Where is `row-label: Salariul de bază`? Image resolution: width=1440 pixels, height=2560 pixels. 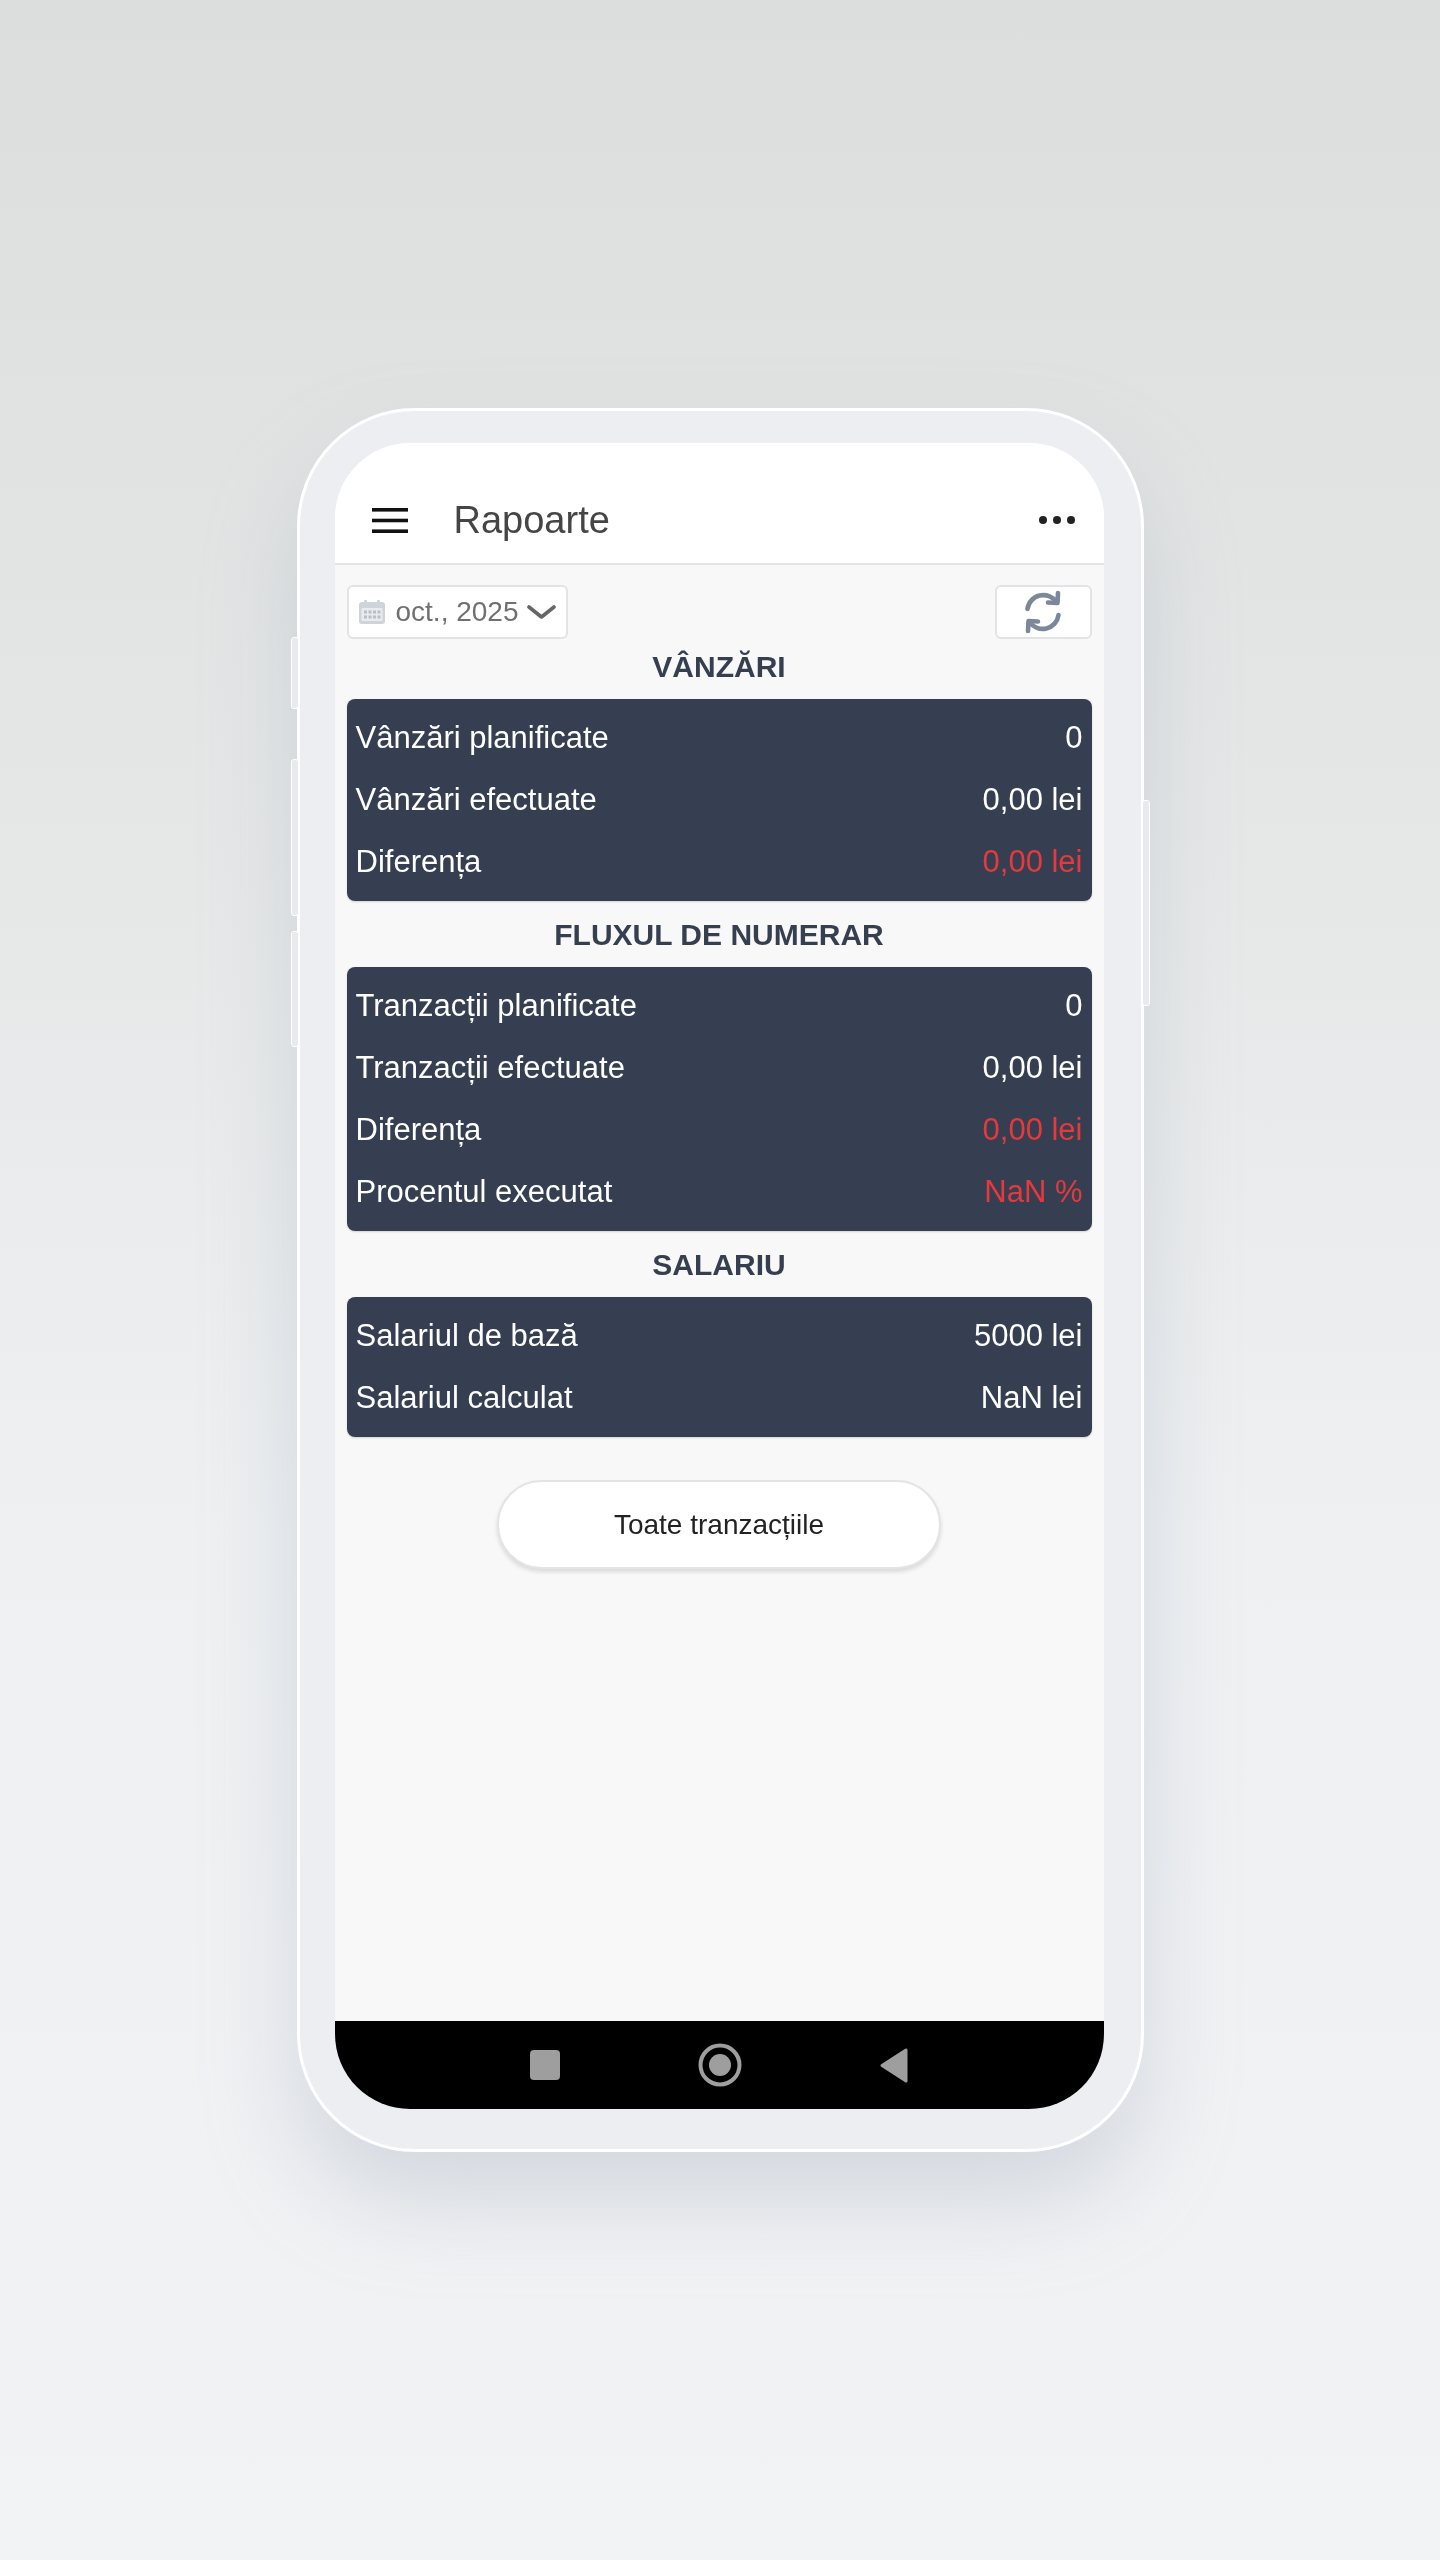
row-label: Salariul de bază is located at coordinates (466, 1336).